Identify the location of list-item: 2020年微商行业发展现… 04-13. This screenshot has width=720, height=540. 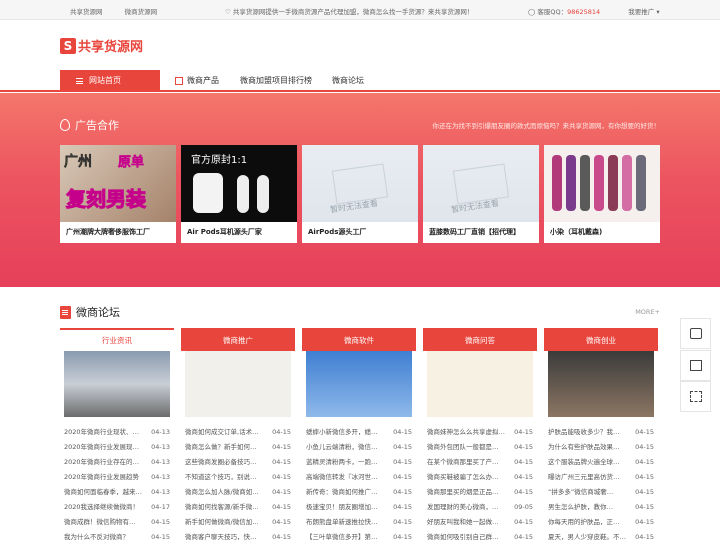
(119, 447).